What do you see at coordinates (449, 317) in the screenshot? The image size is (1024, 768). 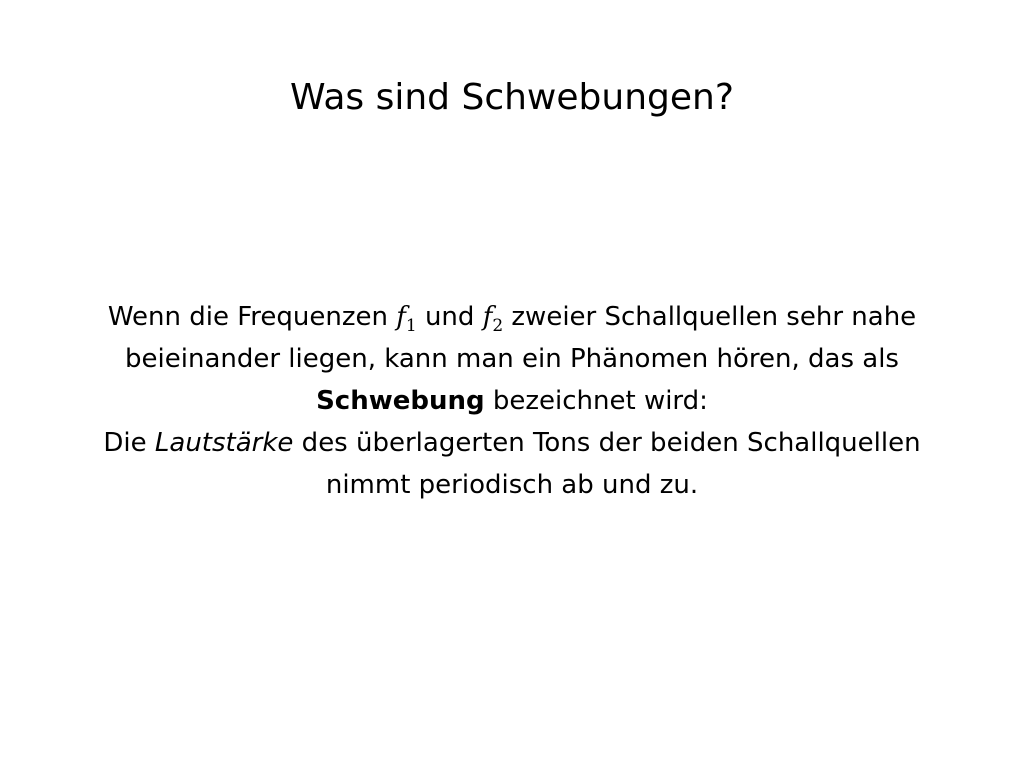 I see `line1-middle: und` at bounding box center [449, 317].